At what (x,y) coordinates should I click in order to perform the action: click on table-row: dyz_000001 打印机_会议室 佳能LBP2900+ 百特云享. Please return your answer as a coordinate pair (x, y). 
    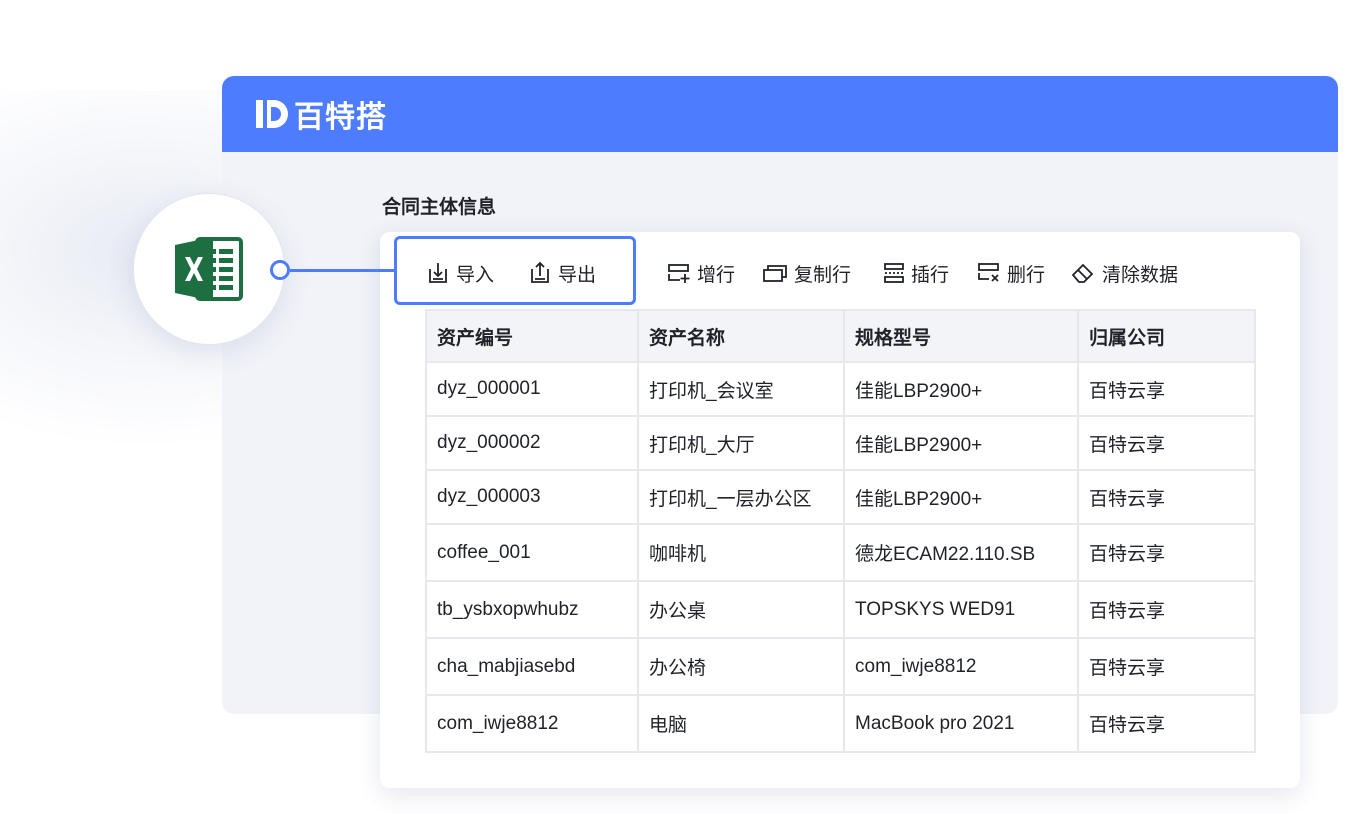
    Looking at the image, I should click on (840, 389).